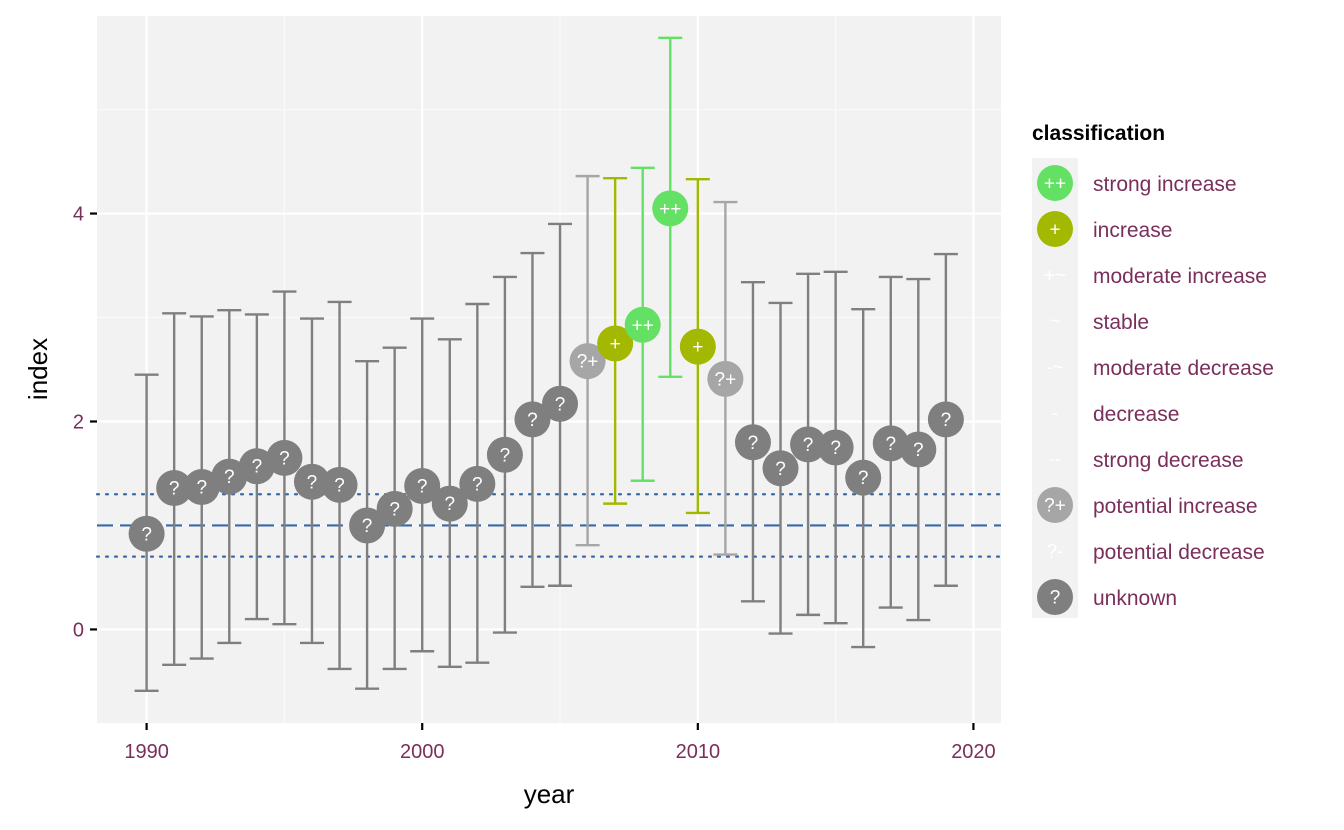 The image size is (1344, 830). I want to click on y-tick-label: 4, so click(78, 215).